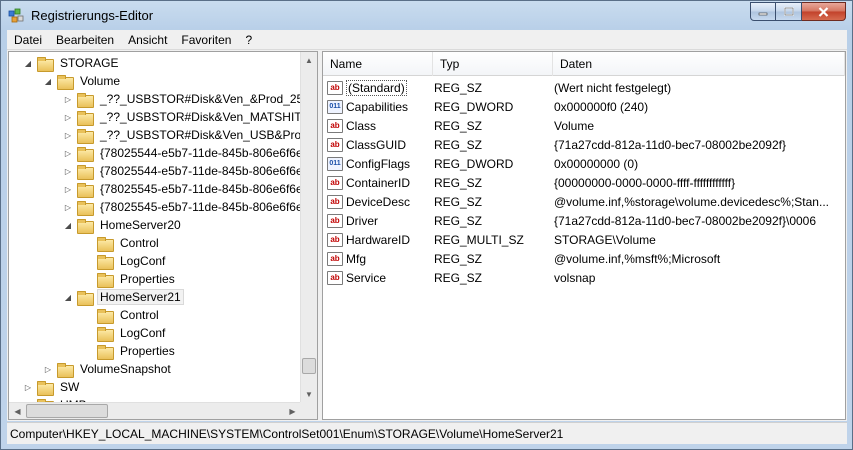  Describe the element at coordinates (670, 144) in the screenshot. I see `value-data: {71a27cdd-812a-11d0-bec7-08002be2092f}` at that location.